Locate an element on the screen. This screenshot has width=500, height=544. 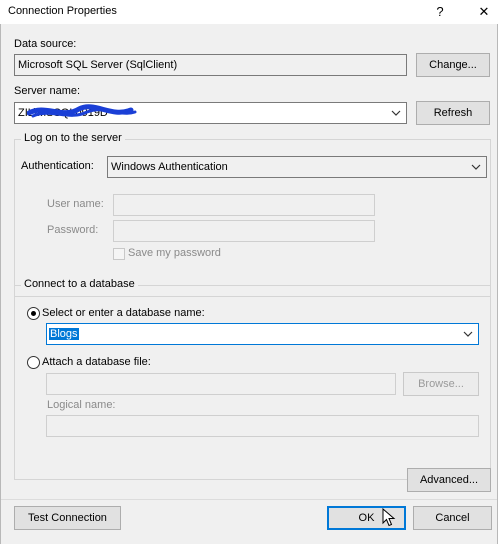
save-password-label: Save my password is located at coordinates (174, 253).